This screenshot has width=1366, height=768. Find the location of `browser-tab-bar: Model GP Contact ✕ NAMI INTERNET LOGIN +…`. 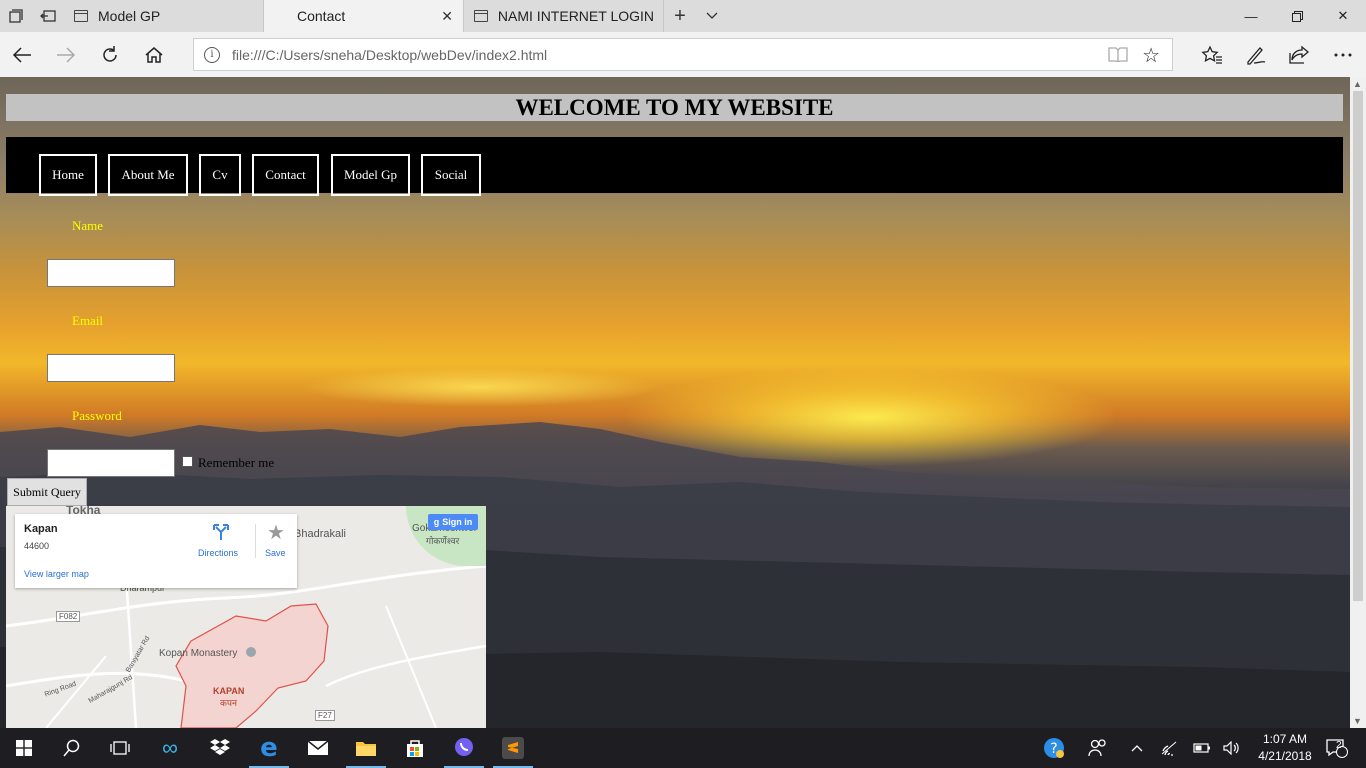

browser-tab-bar: Model GP Contact ✕ NAMI INTERNET LOGIN +… is located at coordinates (683, 16).